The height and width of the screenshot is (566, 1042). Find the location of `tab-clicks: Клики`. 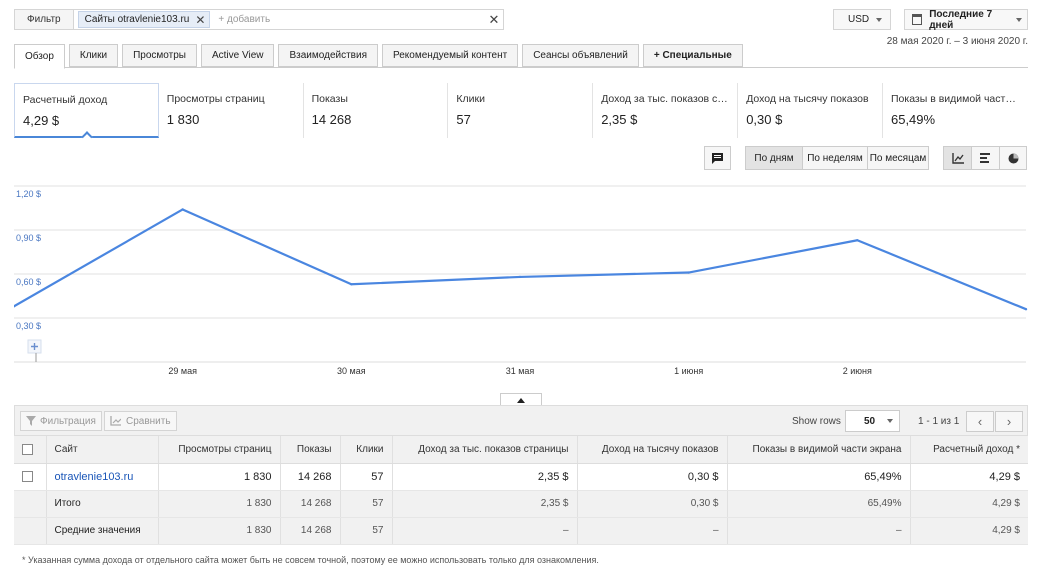

tab-clicks: Клики is located at coordinates (93, 55).